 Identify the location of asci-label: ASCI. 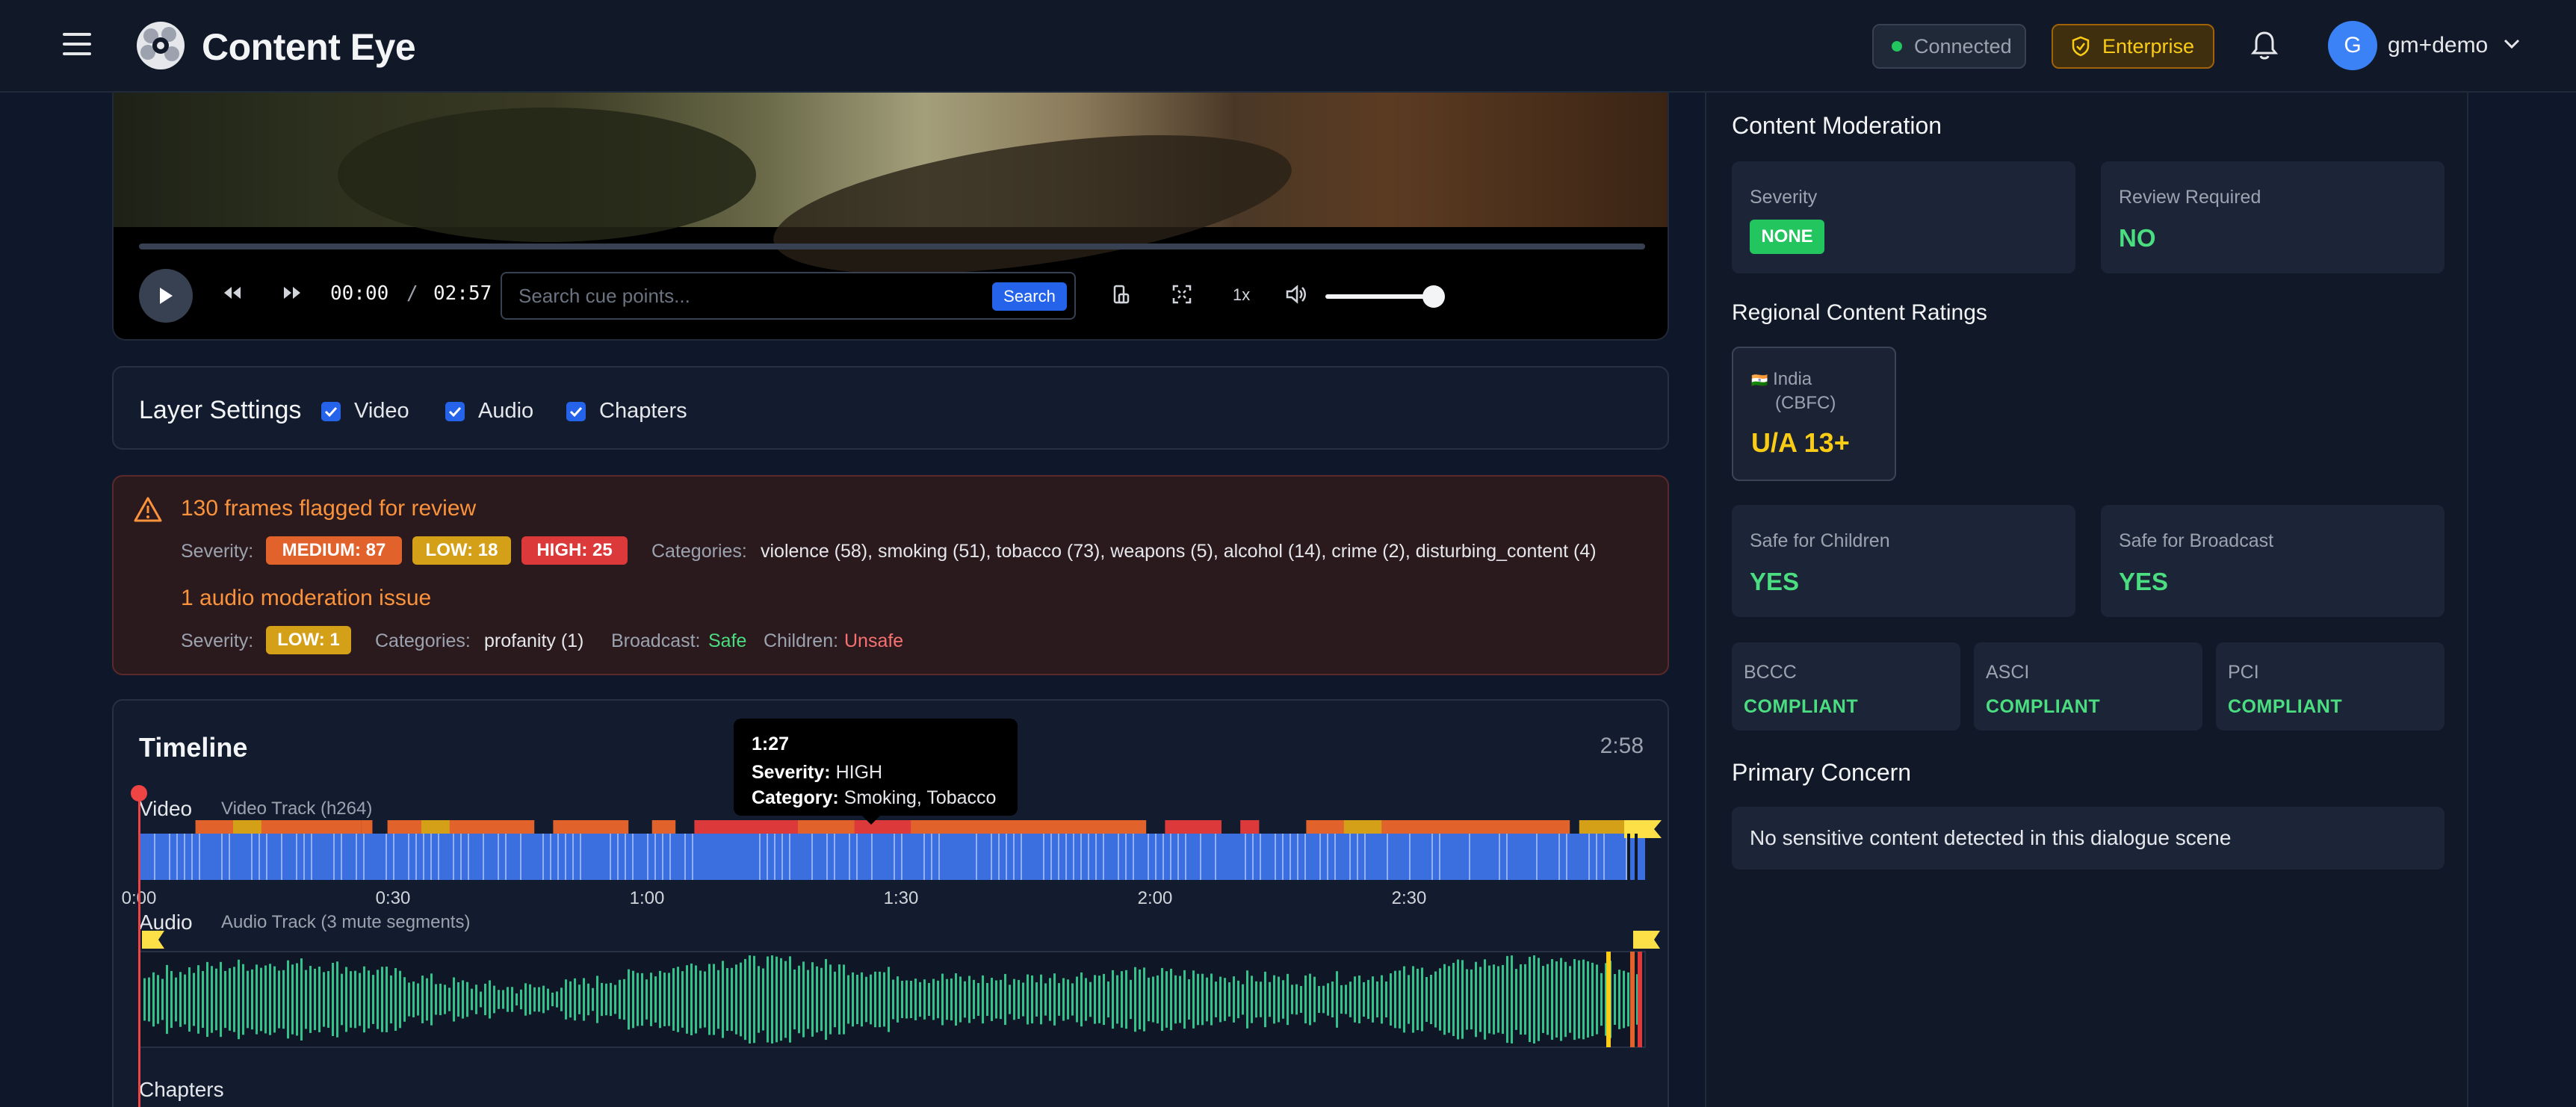
(2008, 672).